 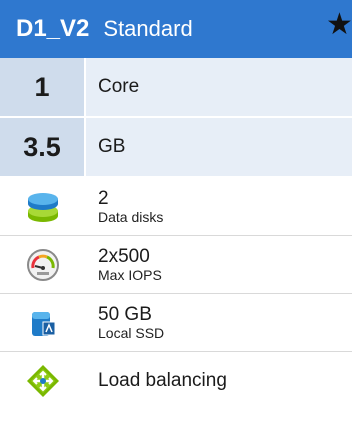 I want to click on memory-amount: 3.5, so click(x=43, y=147).